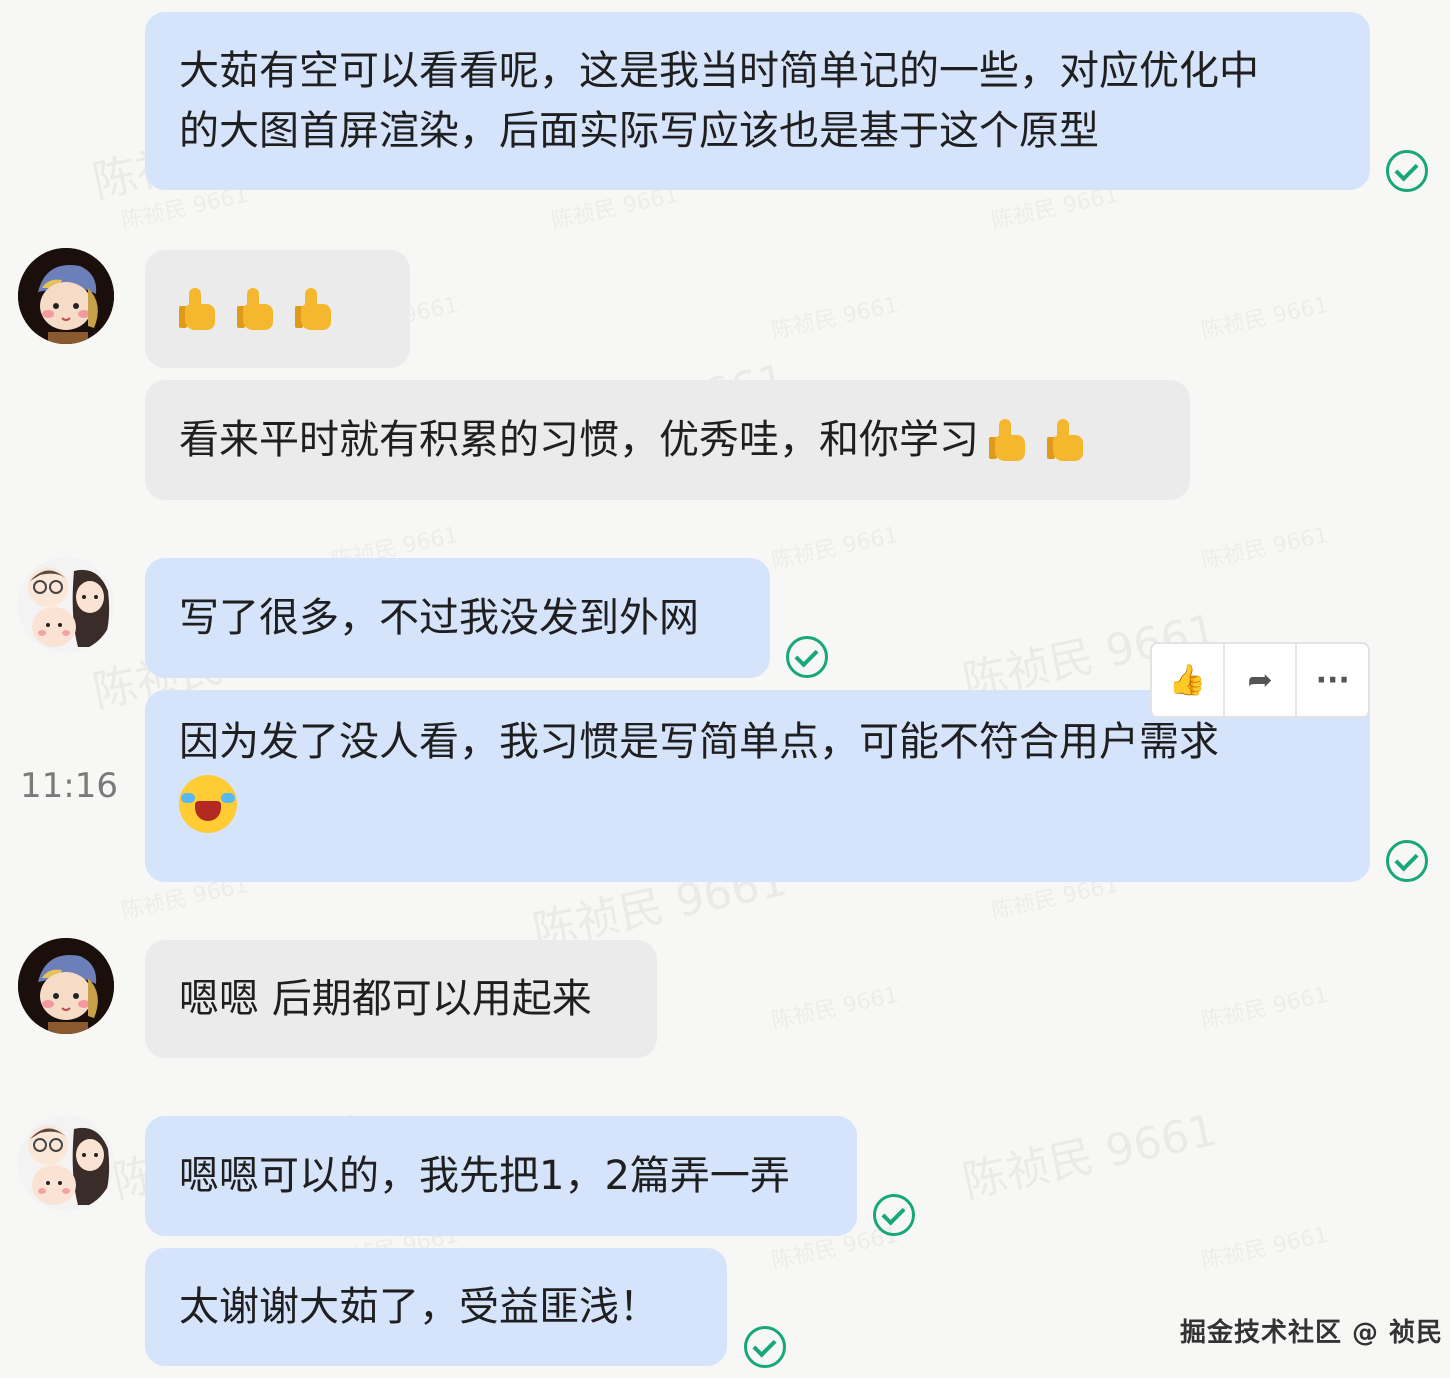 The height and width of the screenshot is (1378, 1450). I want to click on forward-button: ➦, so click(1261, 680).